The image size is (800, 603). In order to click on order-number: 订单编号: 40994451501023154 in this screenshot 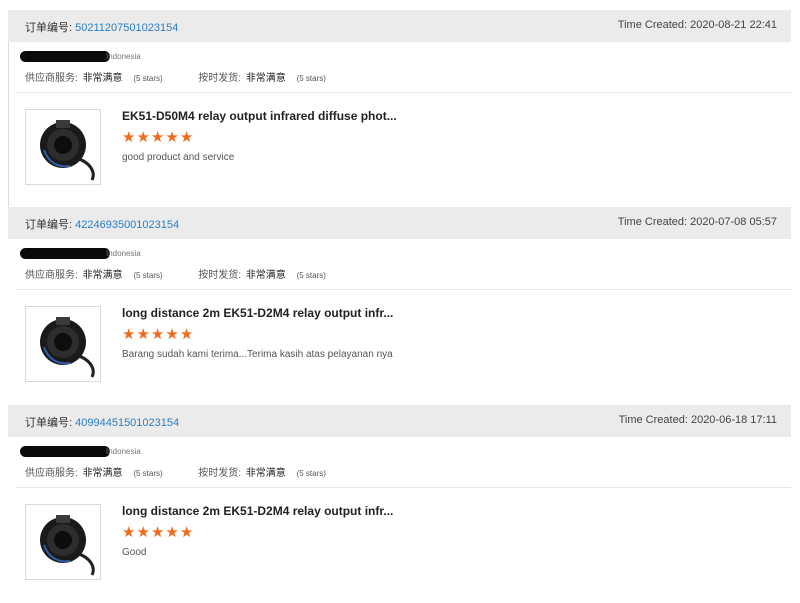, I will do `click(102, 422)`.